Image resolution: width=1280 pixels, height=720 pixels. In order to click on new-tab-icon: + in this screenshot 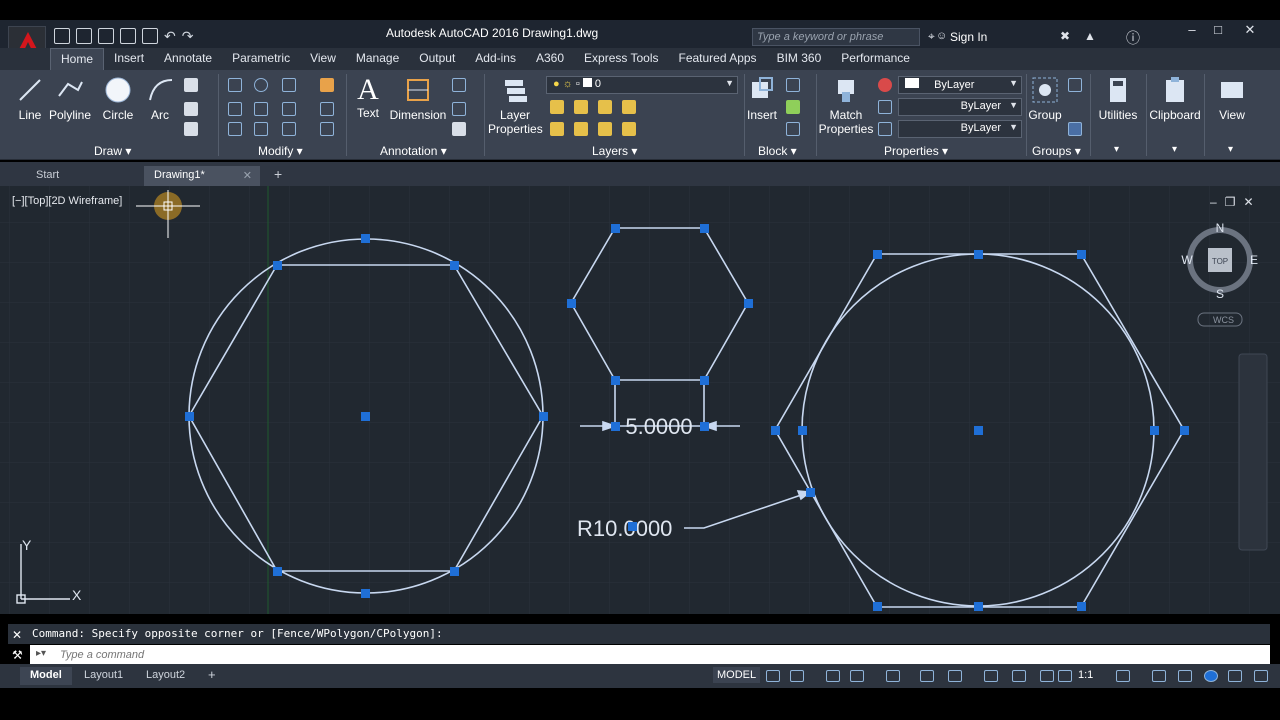, I will do `click(278, 176)`.